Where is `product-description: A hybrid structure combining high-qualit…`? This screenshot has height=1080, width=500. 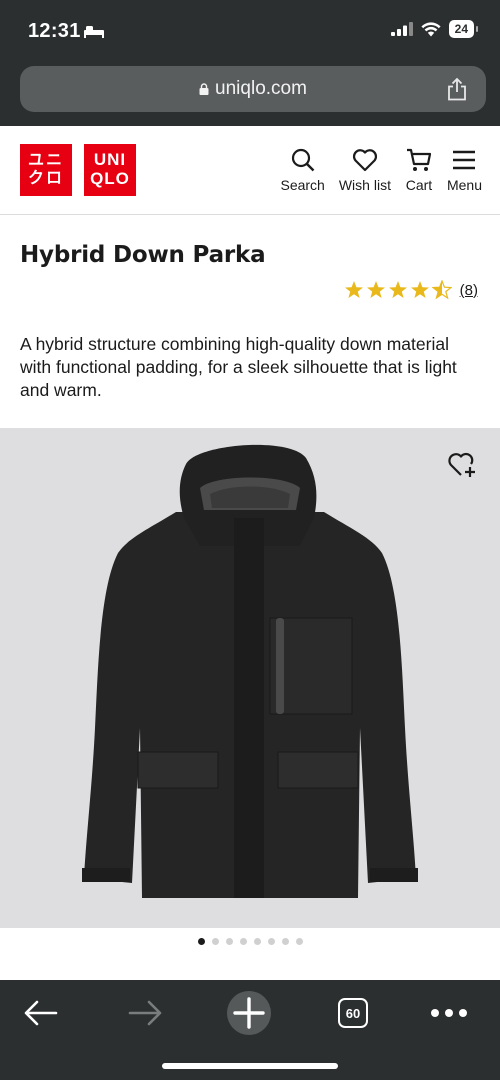
product-description: A hybrid structure combining high-qualit… is located at coordinates (238, 367).